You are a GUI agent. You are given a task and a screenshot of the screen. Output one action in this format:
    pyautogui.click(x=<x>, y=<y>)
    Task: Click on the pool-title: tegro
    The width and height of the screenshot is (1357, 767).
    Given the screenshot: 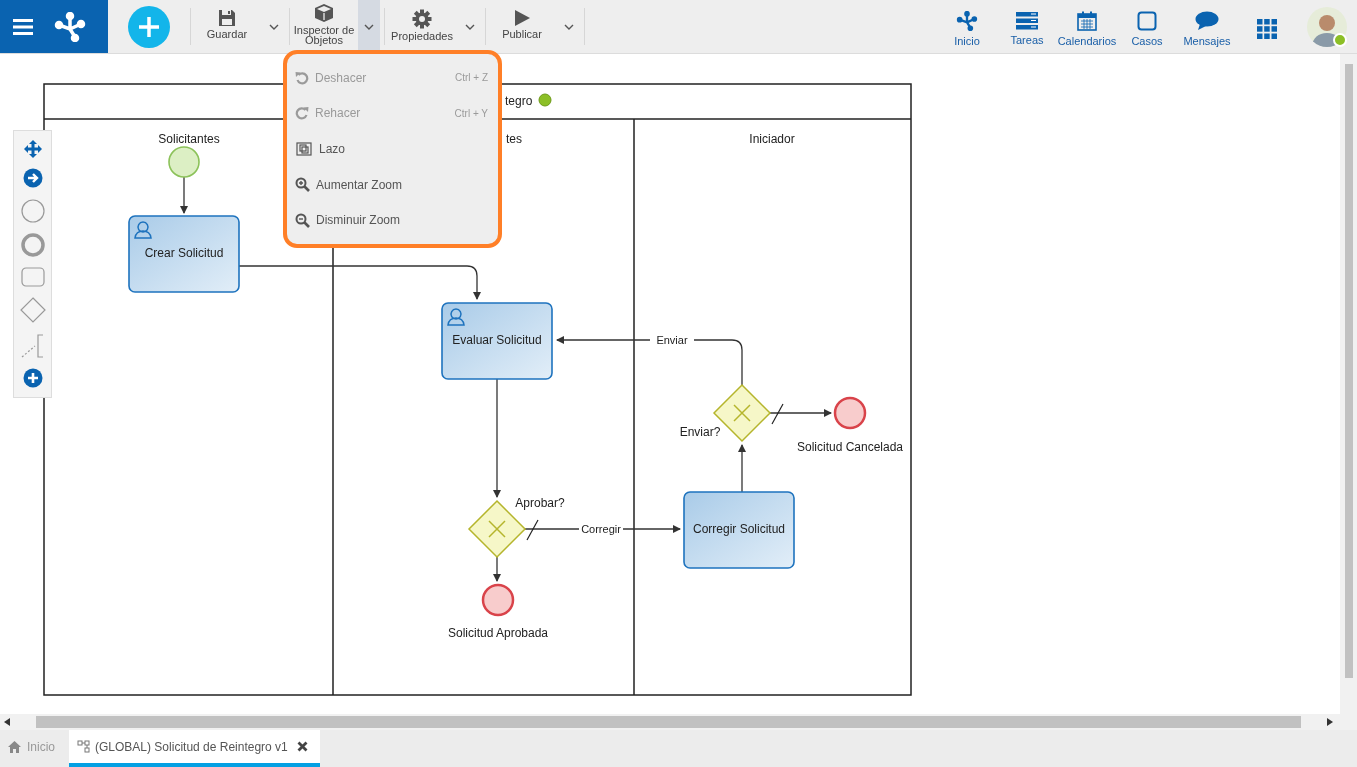 What is the action you would take?
    pyautogui.click(x=519, y=101)
    